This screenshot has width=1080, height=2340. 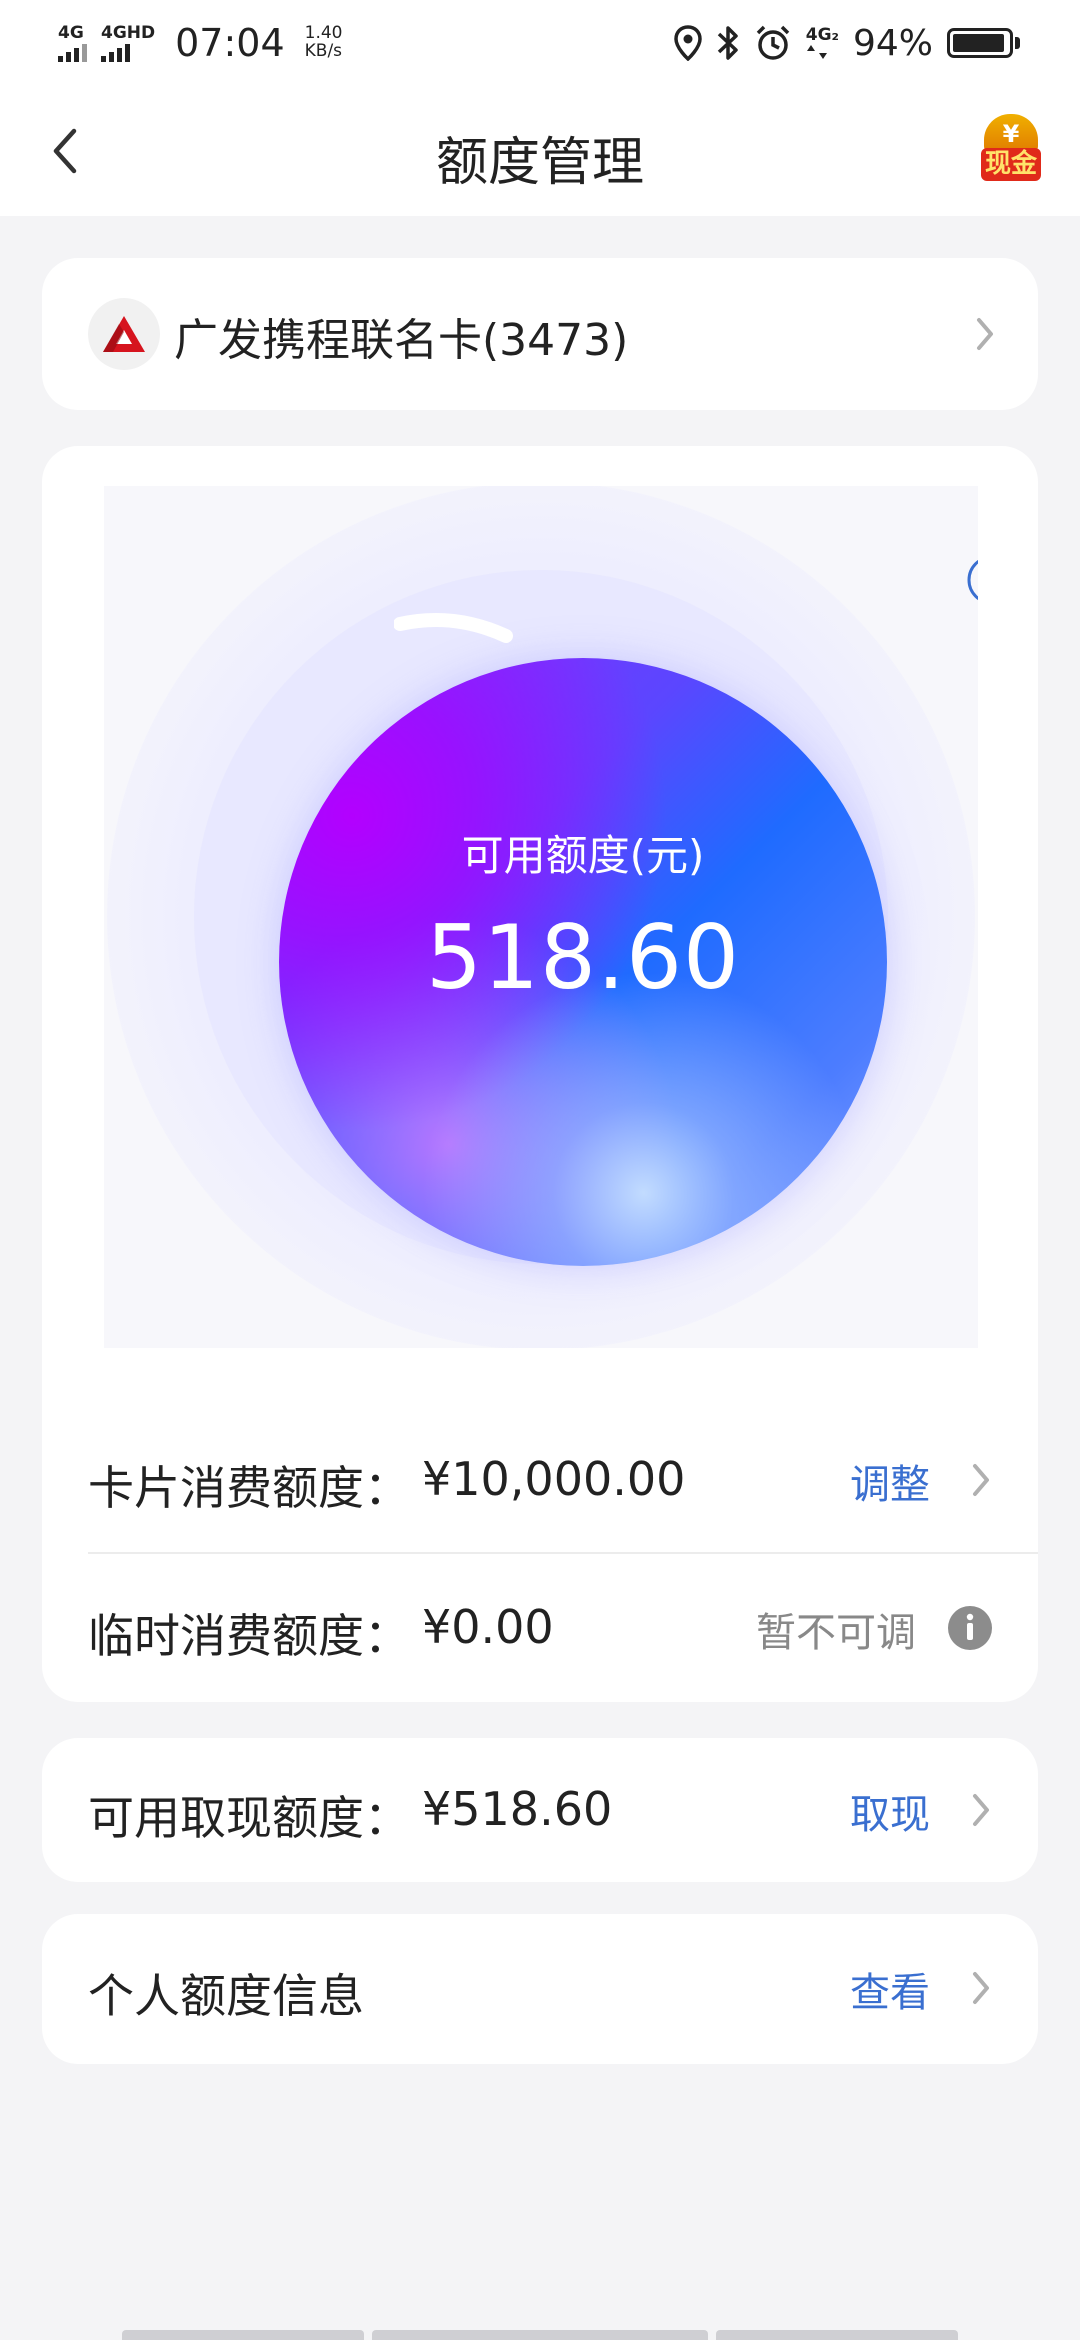 I want to click on available-credit-label: 可用额度(元), so click(x=583, y=855).